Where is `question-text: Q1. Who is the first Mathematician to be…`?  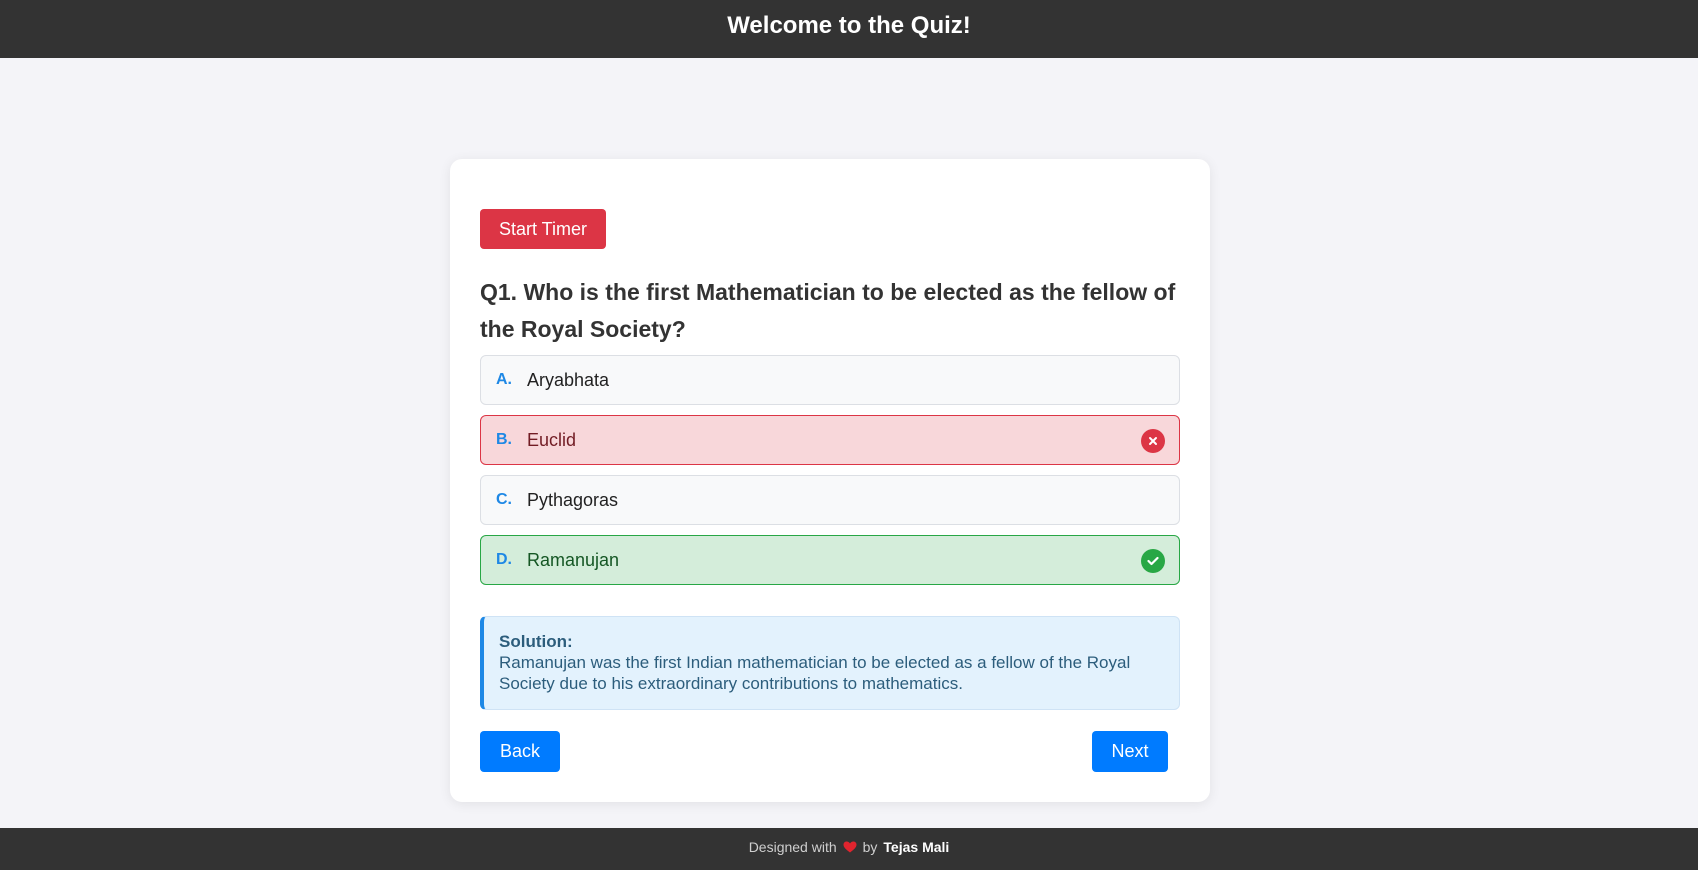 question-text: Q1. Who is the first Mathematician to be… is located at coordinates (828, 310).